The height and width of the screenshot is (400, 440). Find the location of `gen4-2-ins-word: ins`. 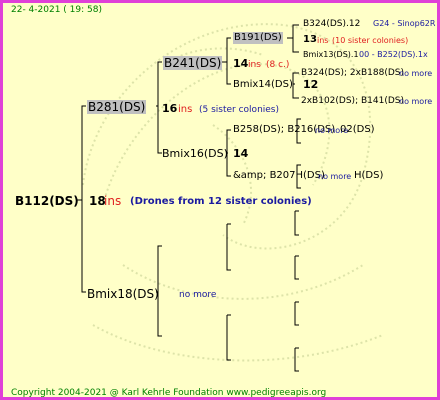

gen4-2-ins-word: ins is located at coordinates (323, 40).